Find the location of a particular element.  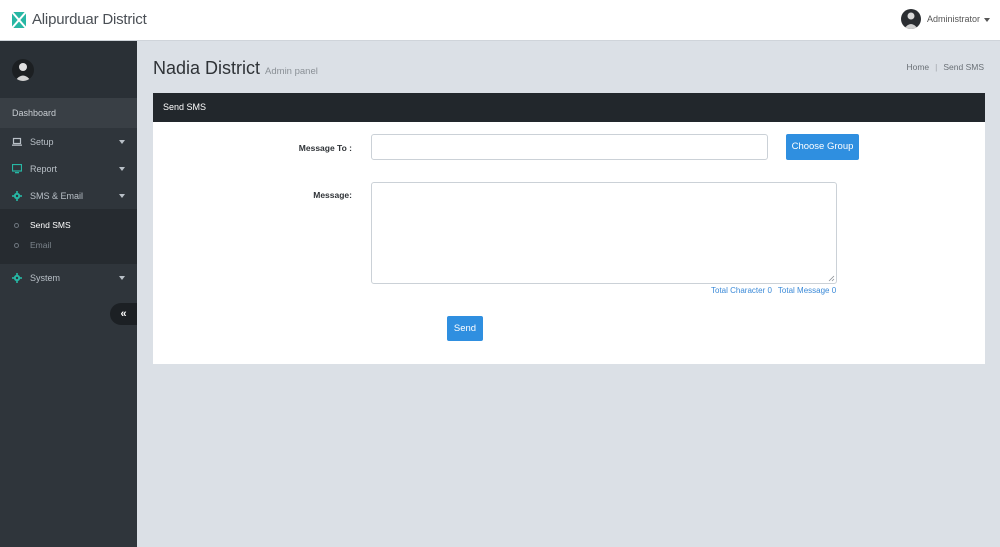

brand-logo-icon is located at coordinates (19, 19).